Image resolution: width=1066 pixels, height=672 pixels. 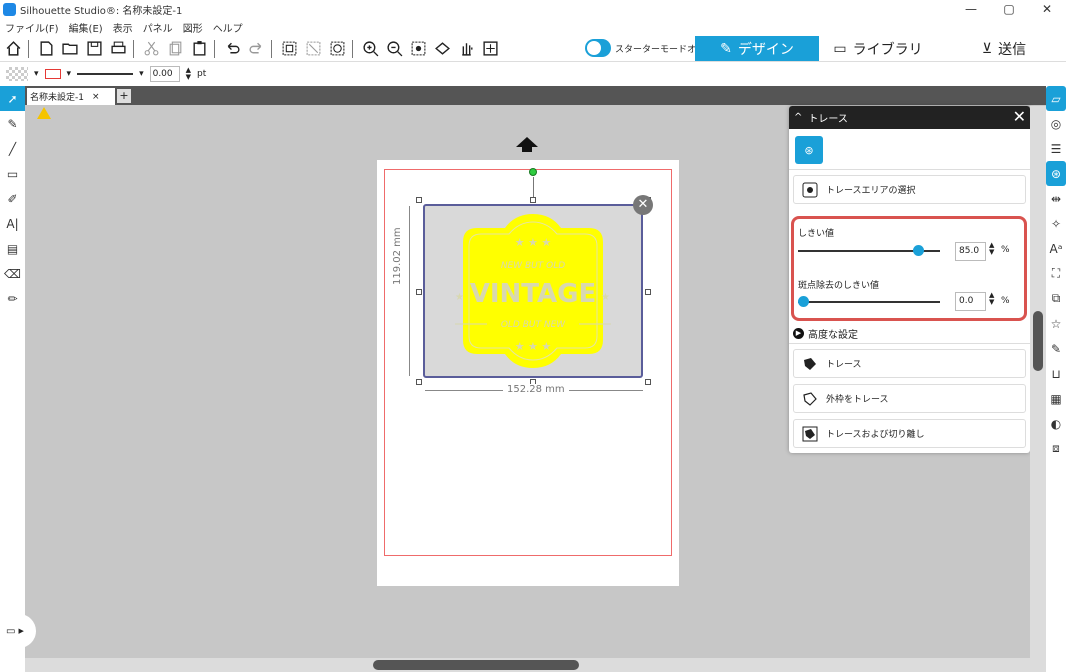 I want to click on fill-color-swatch, so click(x=17, y=74).